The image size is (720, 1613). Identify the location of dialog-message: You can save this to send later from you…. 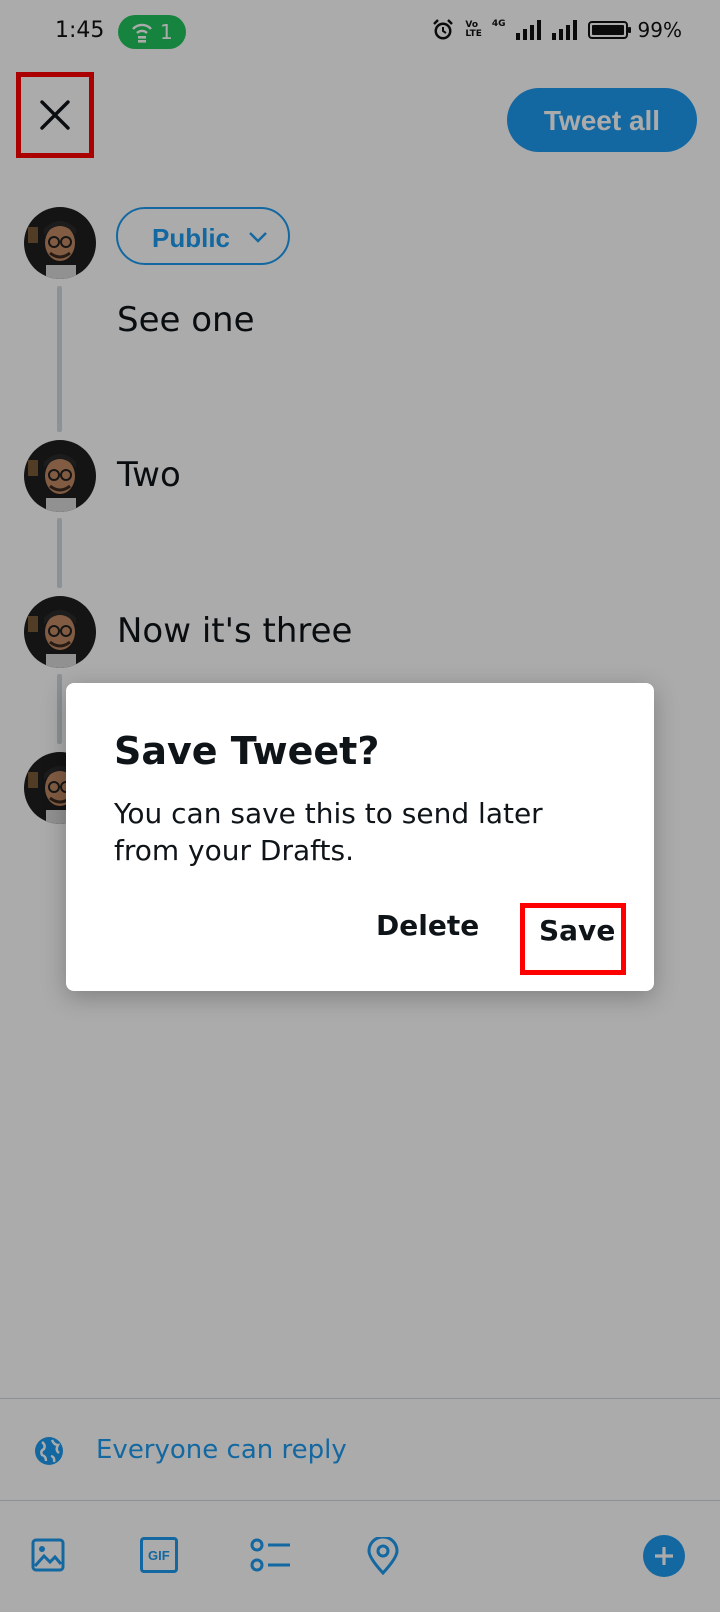
(328, 832).